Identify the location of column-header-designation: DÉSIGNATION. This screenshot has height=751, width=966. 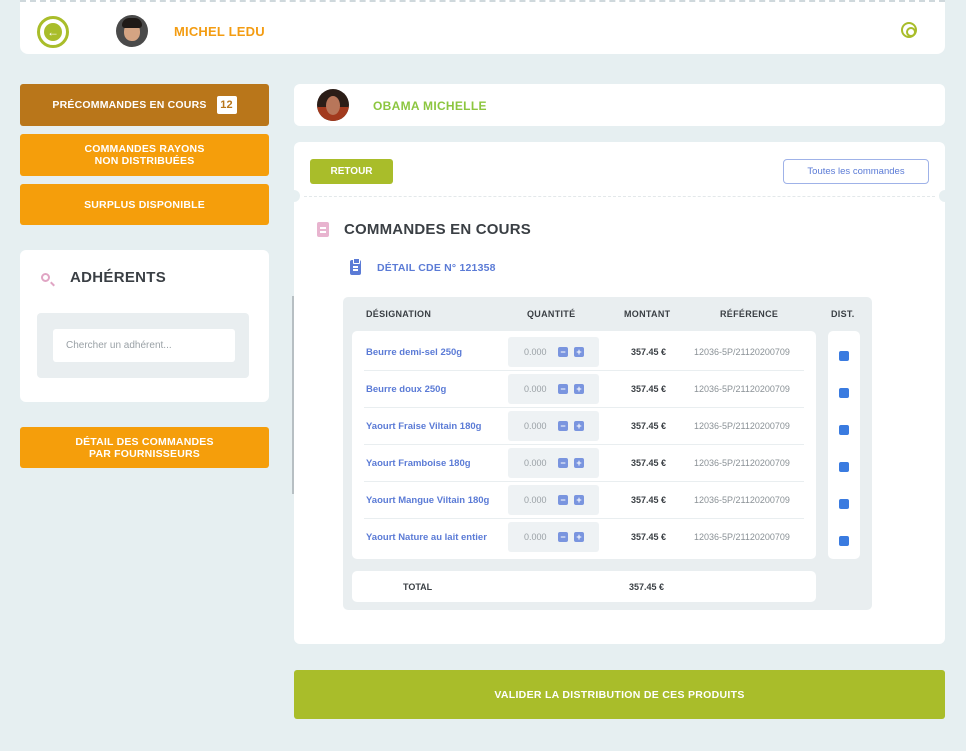
(399, 314).